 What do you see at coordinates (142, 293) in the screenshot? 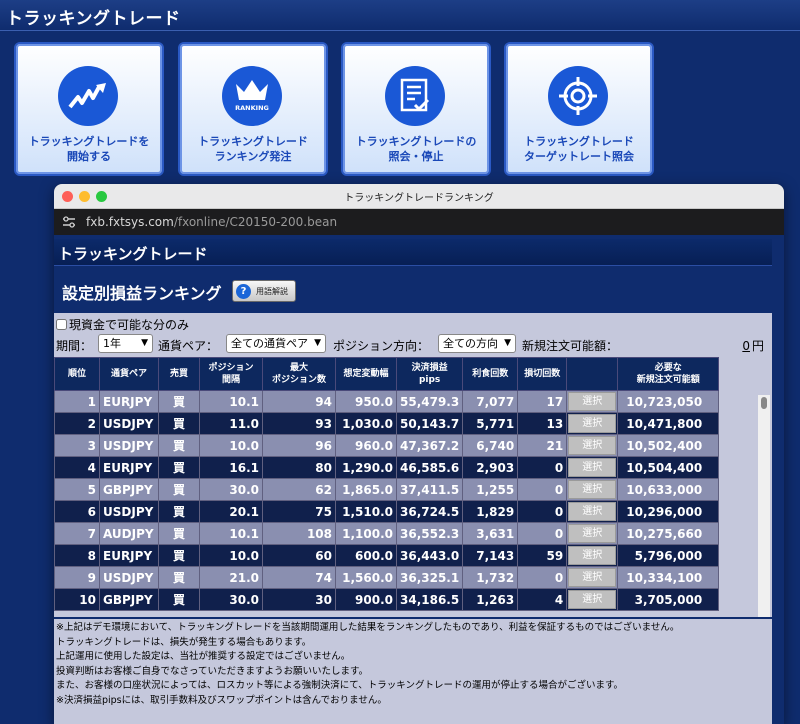
I see `section-title: 設定別損益ランキング` at bounding box center [142, 293].